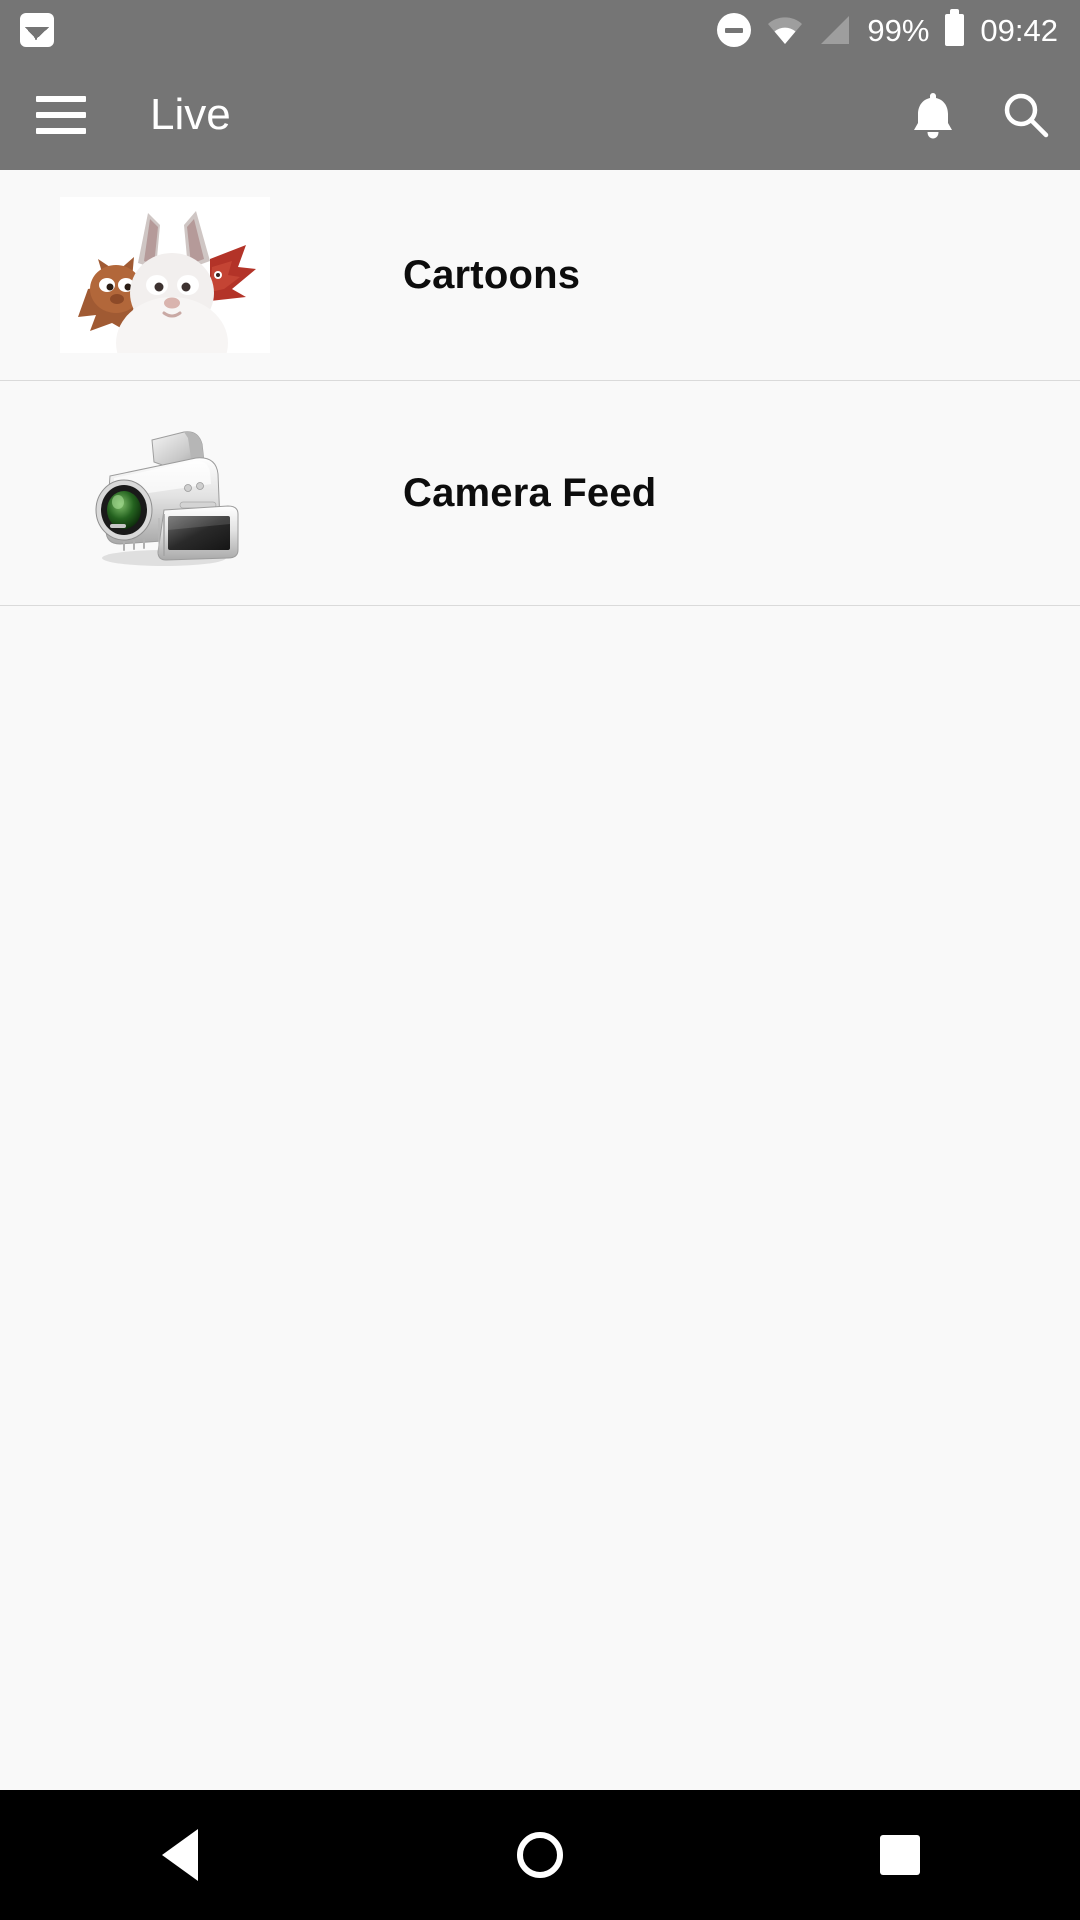 This screenshot has width=1080, height=1920. What do you see at coordinates (1019, 30) in the screenshot?
I see `clock: 09:42` at bounding box center [1019, 30].